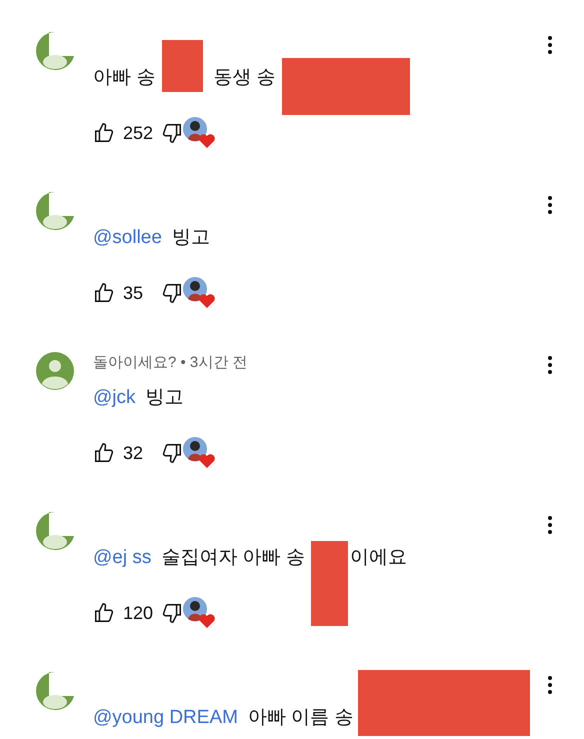 This screenshot has width=584, height=739. What do you see at coordinates (244, 78) in the screenshot?
I see `comment-text: 동생 송` at bounding box center [244, 78].